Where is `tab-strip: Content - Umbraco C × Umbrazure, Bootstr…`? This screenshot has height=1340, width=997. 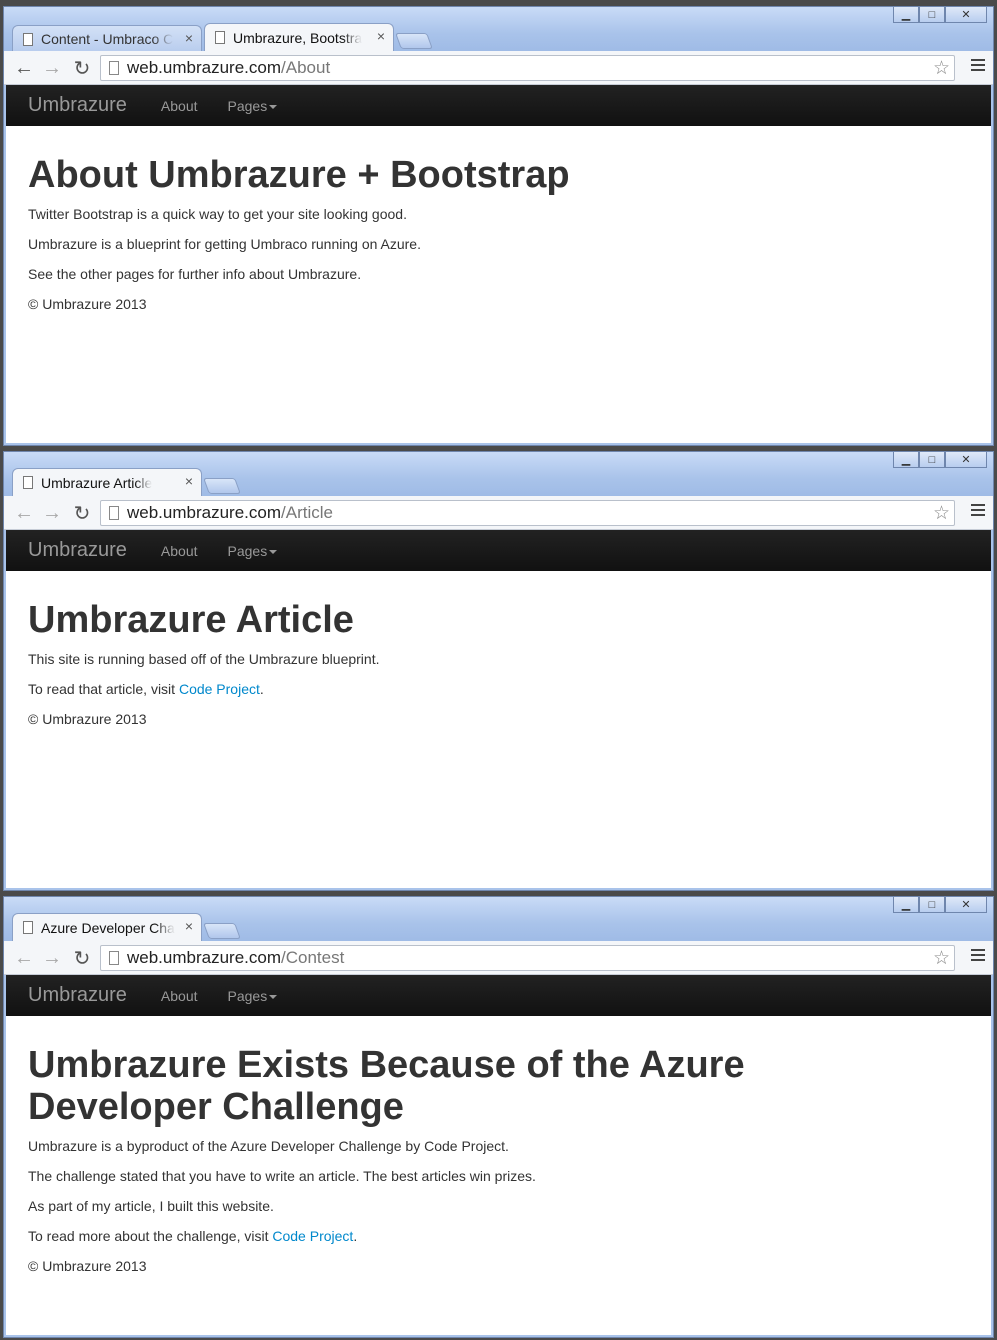
tab-strip: Content - Umbraco C × Umbrazure, Bootstr… is located at coordinates (222, 37).